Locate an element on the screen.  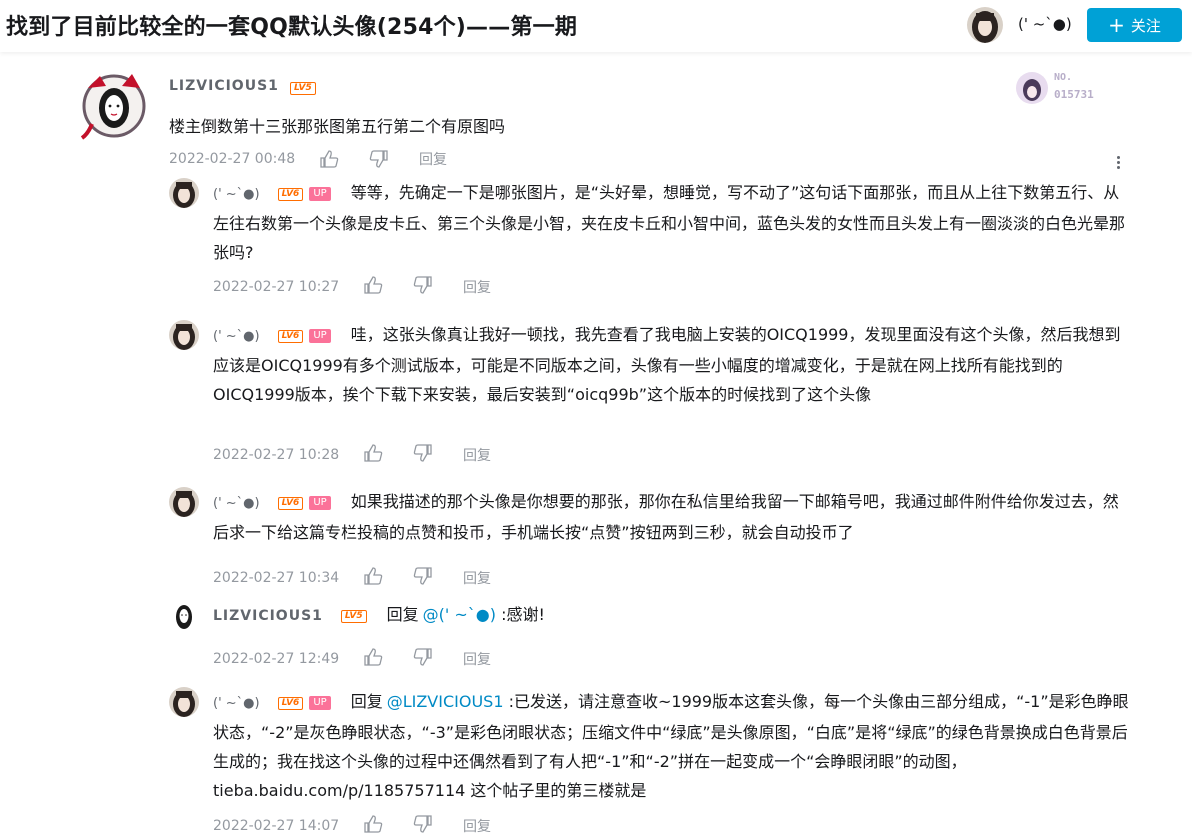
commenter-avatar-image is located at coordinates (113, 107).